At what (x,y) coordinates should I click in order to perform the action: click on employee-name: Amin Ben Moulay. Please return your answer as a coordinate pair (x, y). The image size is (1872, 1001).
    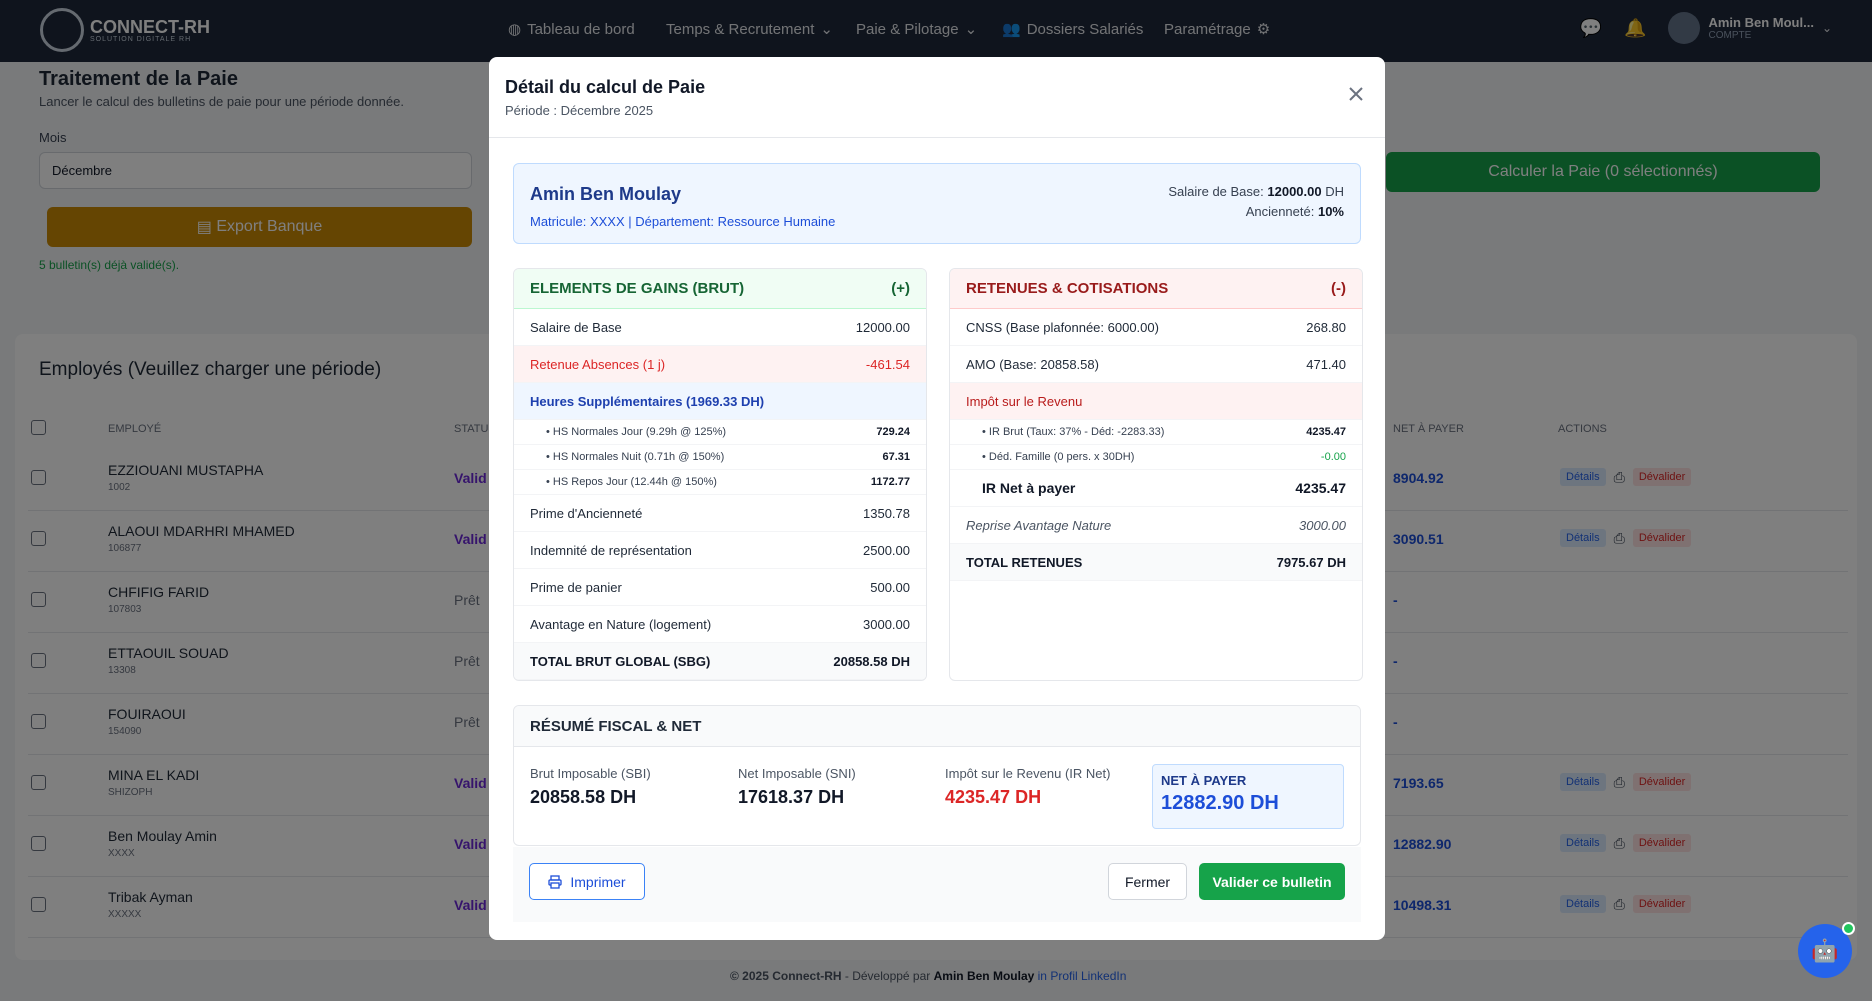
    Looking at the image, I should click on (606, 194).